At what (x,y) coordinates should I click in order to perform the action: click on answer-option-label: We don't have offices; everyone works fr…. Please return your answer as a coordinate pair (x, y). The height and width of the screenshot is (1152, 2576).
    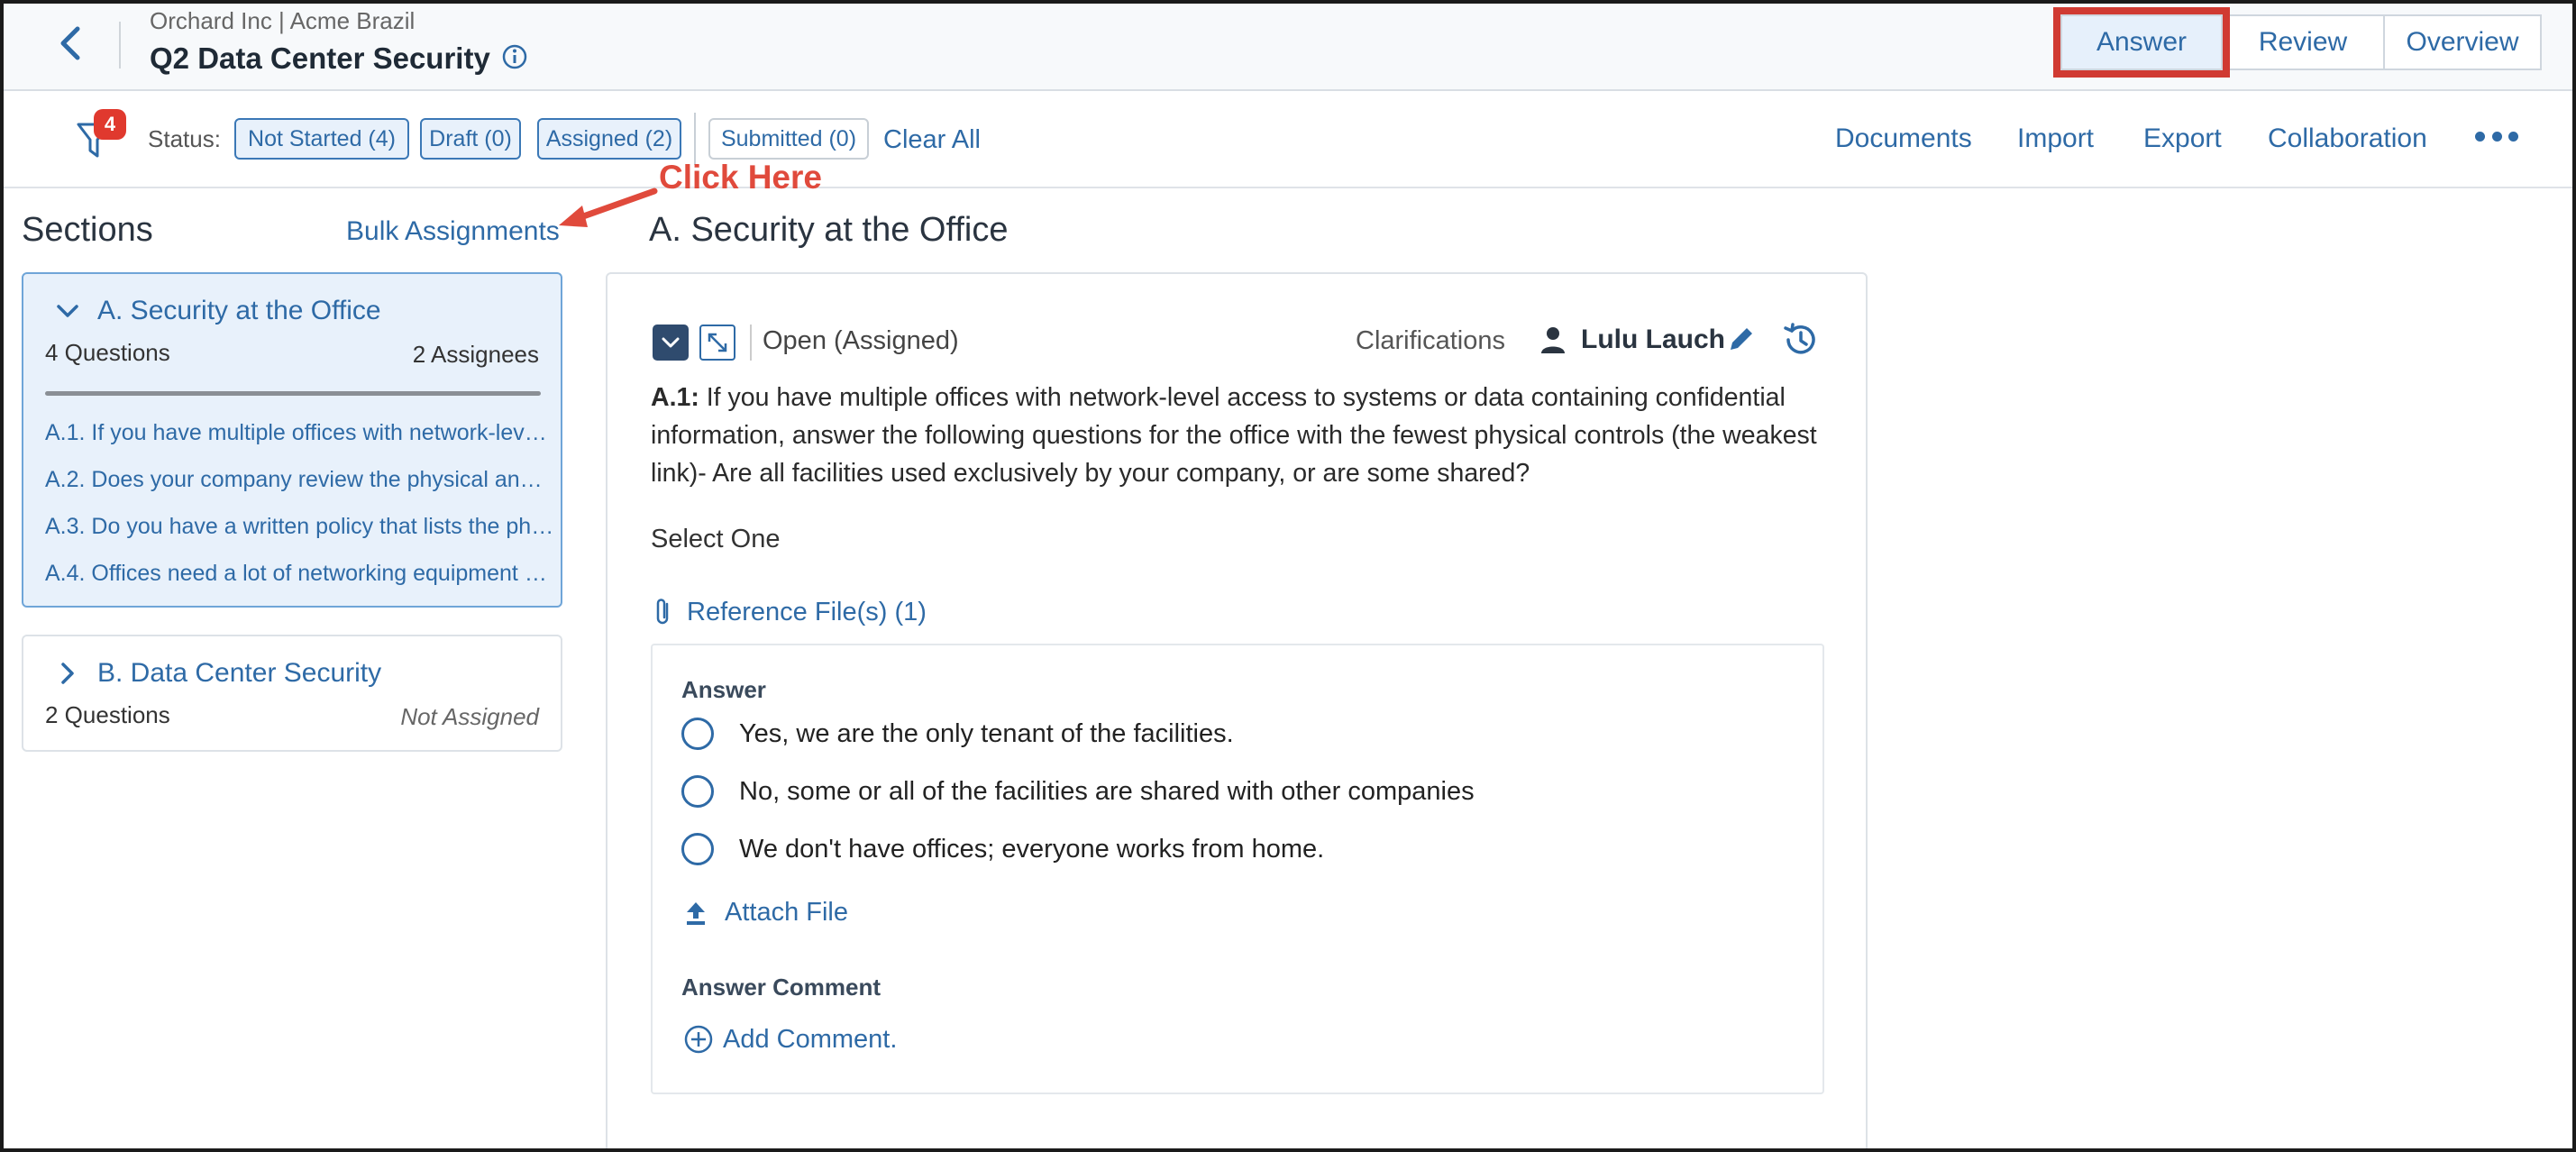
    Looking at the image, I should click on (1032, 849).